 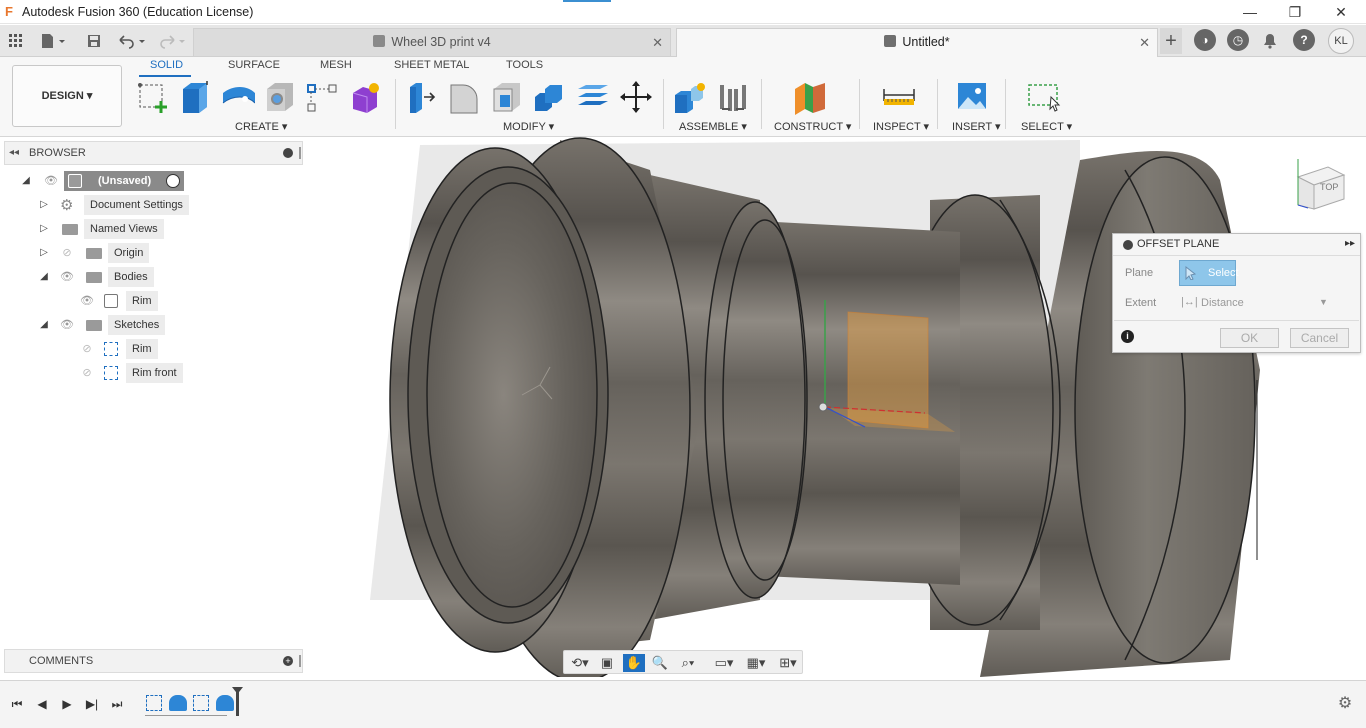 I want to click on pattern-icon, so click(x=322, y=97).